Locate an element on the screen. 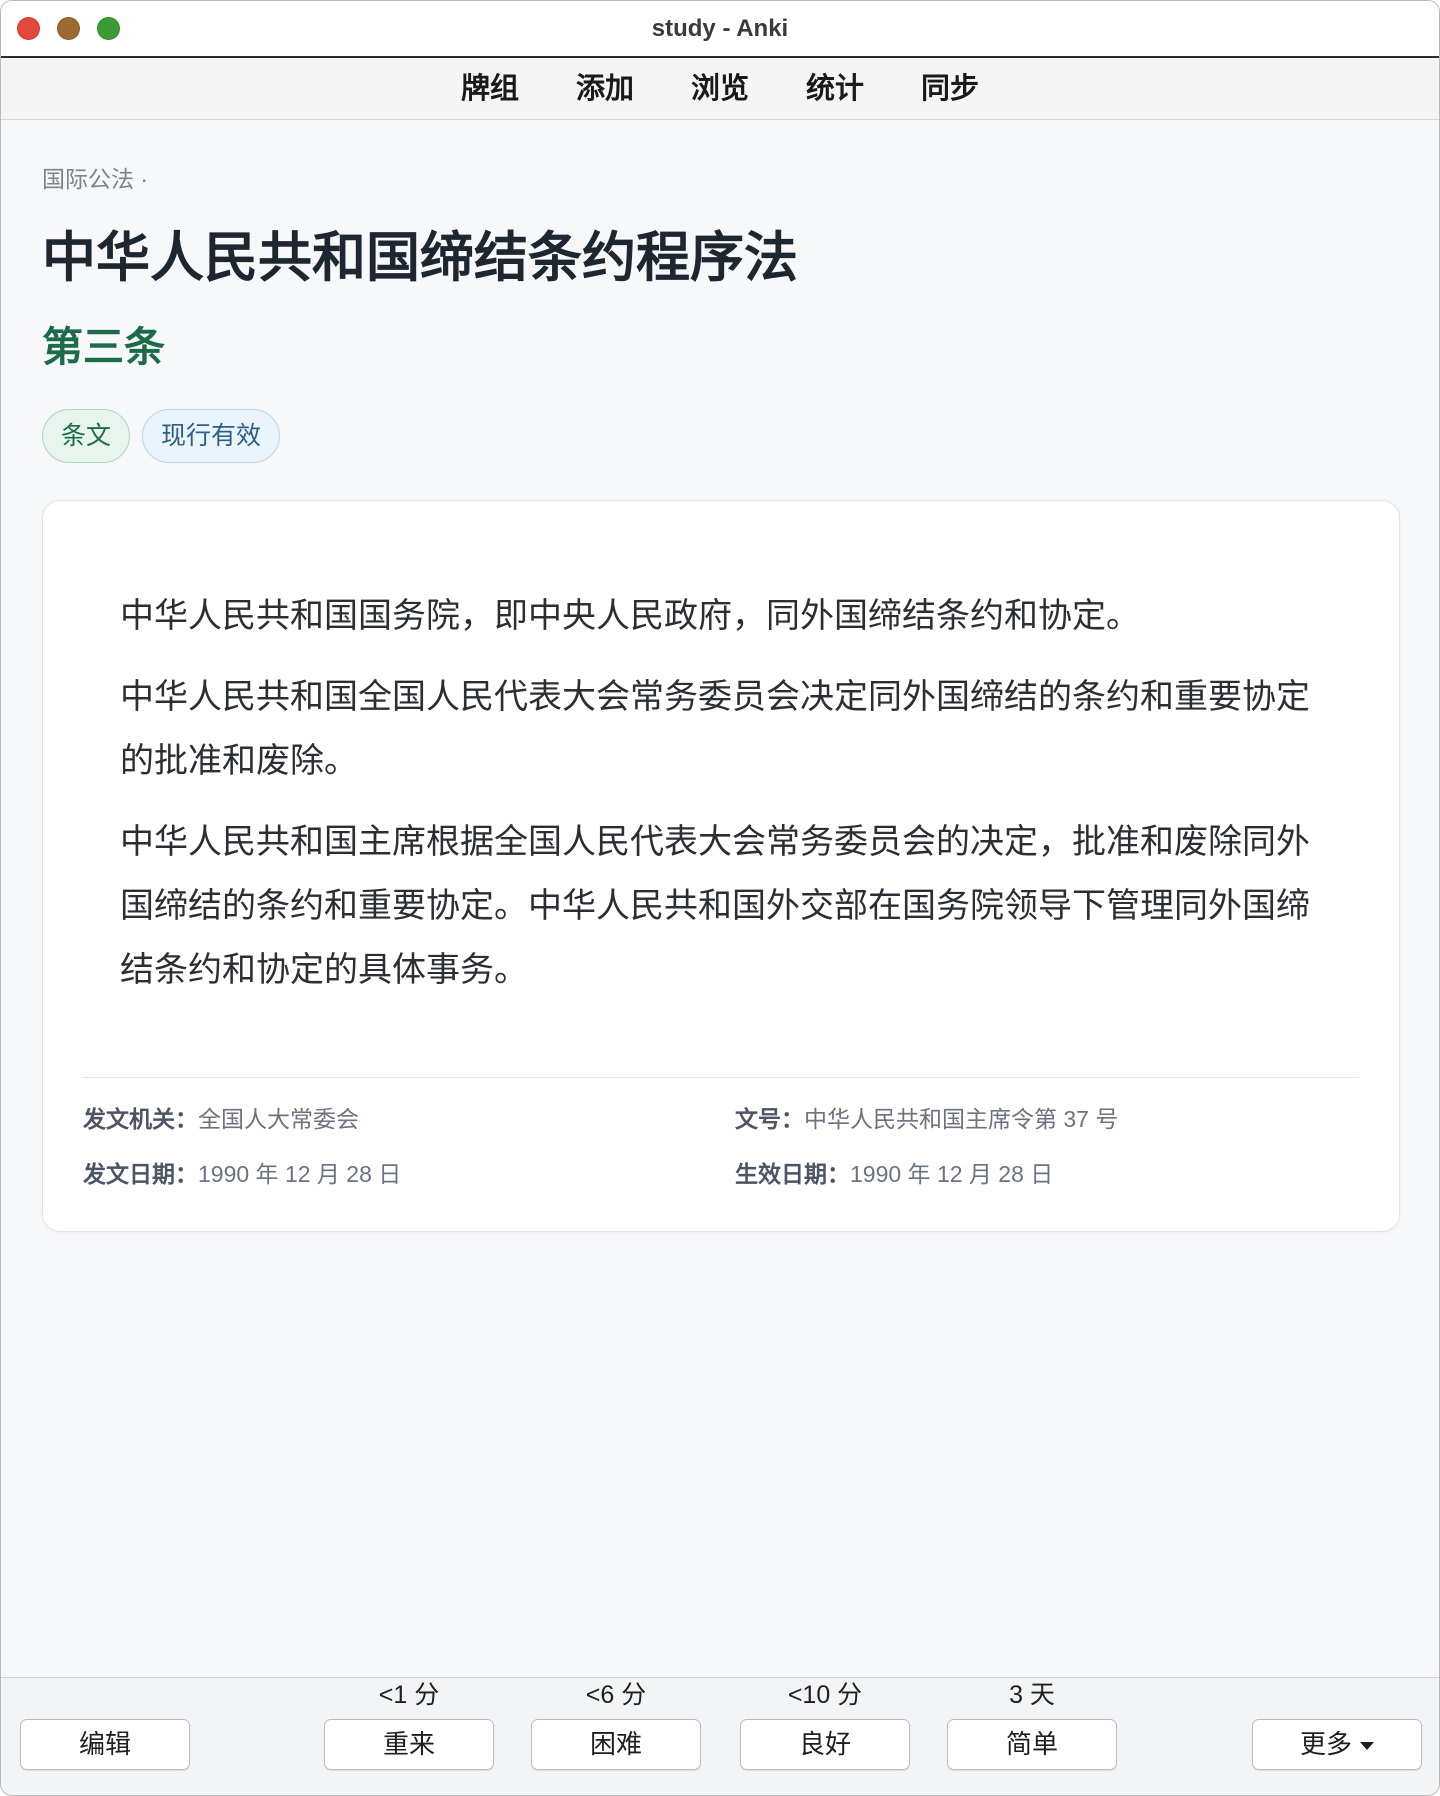 This screenshot has width=1440, height=1796. divider is located at coordinates (721, 1077).